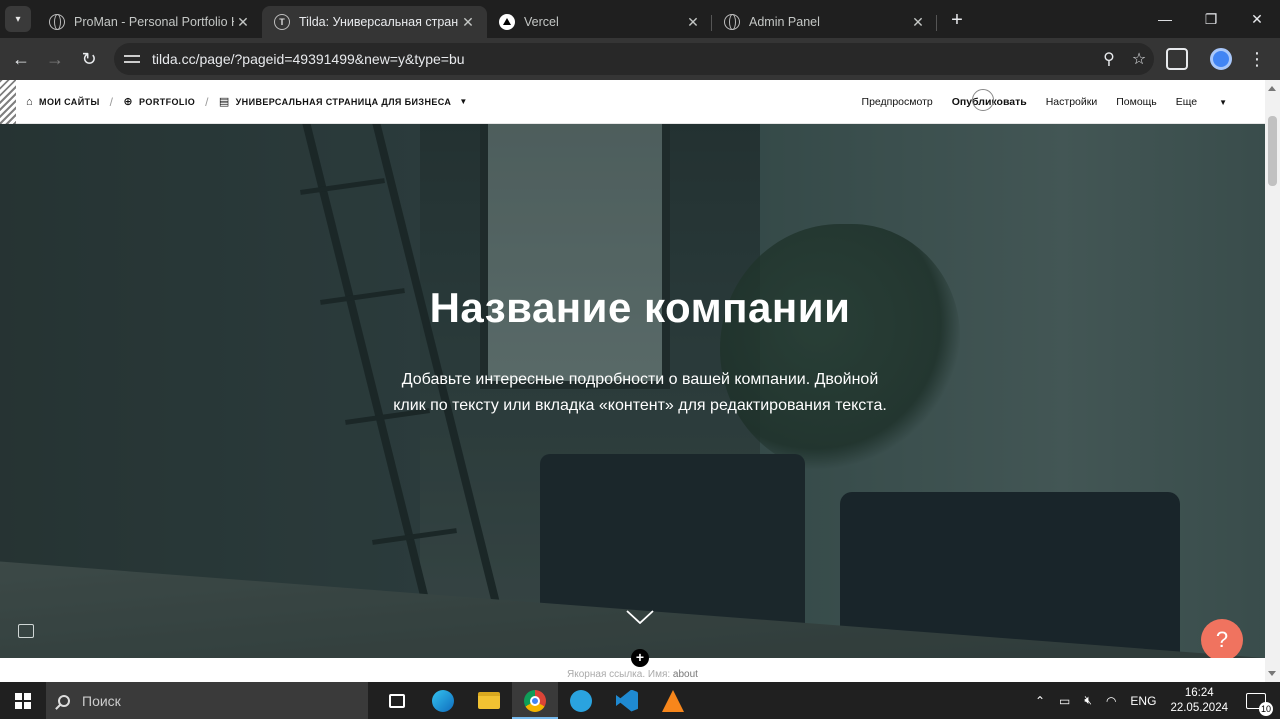 This screenshot has height=719, width=1280. Describe the element at coordinates (154, 22) in the screenshot. I see `tab-title: ProMan - Personal Portfolio HTML` at that location.